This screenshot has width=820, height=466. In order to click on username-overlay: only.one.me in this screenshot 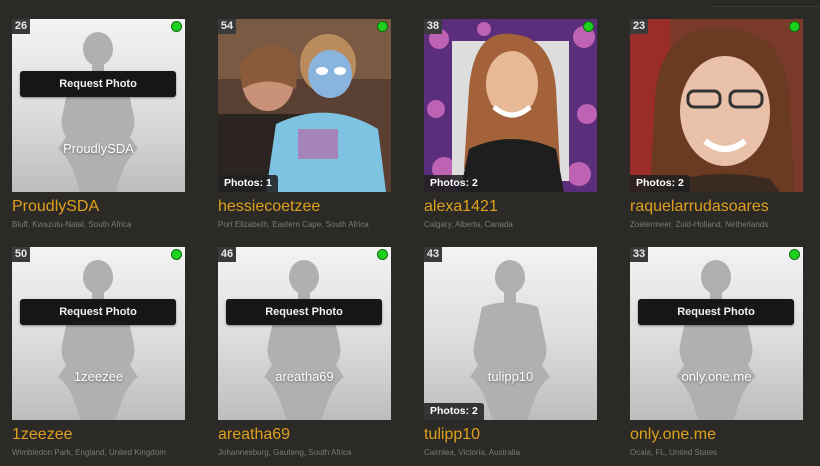, I will do `click(716, 376)`.